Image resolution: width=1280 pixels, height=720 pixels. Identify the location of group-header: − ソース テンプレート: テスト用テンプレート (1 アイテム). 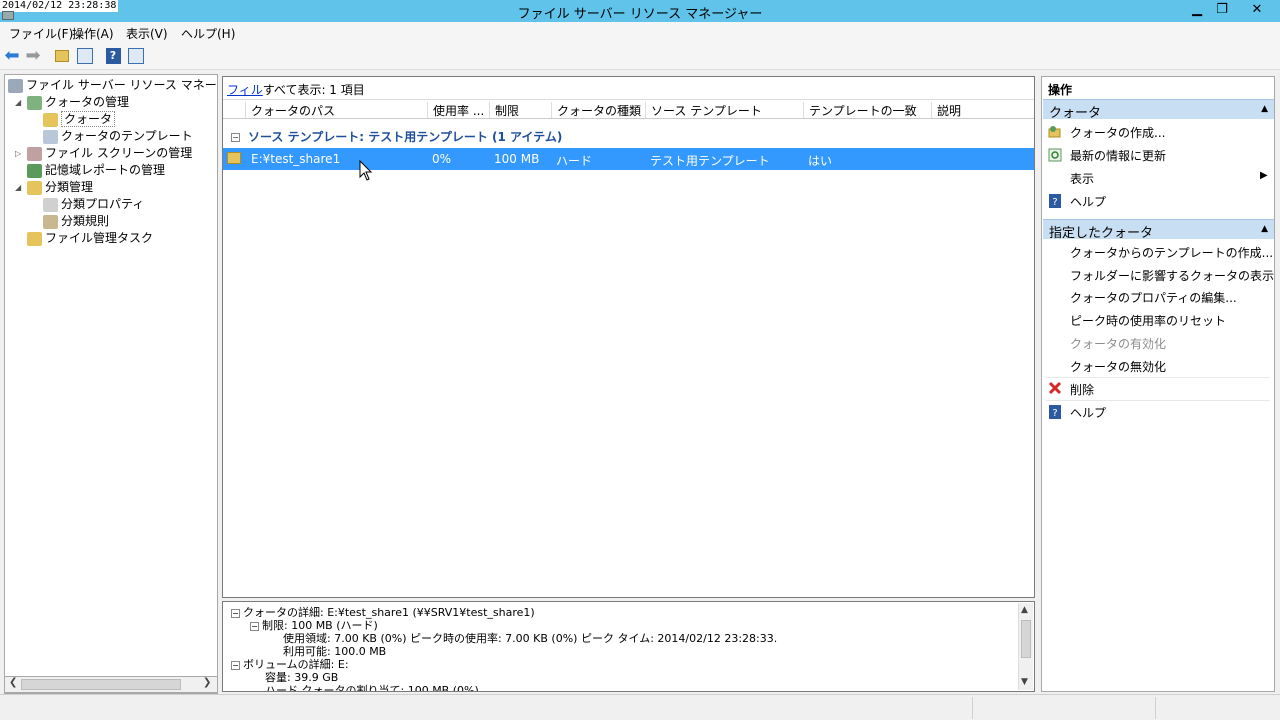
(396, 136).